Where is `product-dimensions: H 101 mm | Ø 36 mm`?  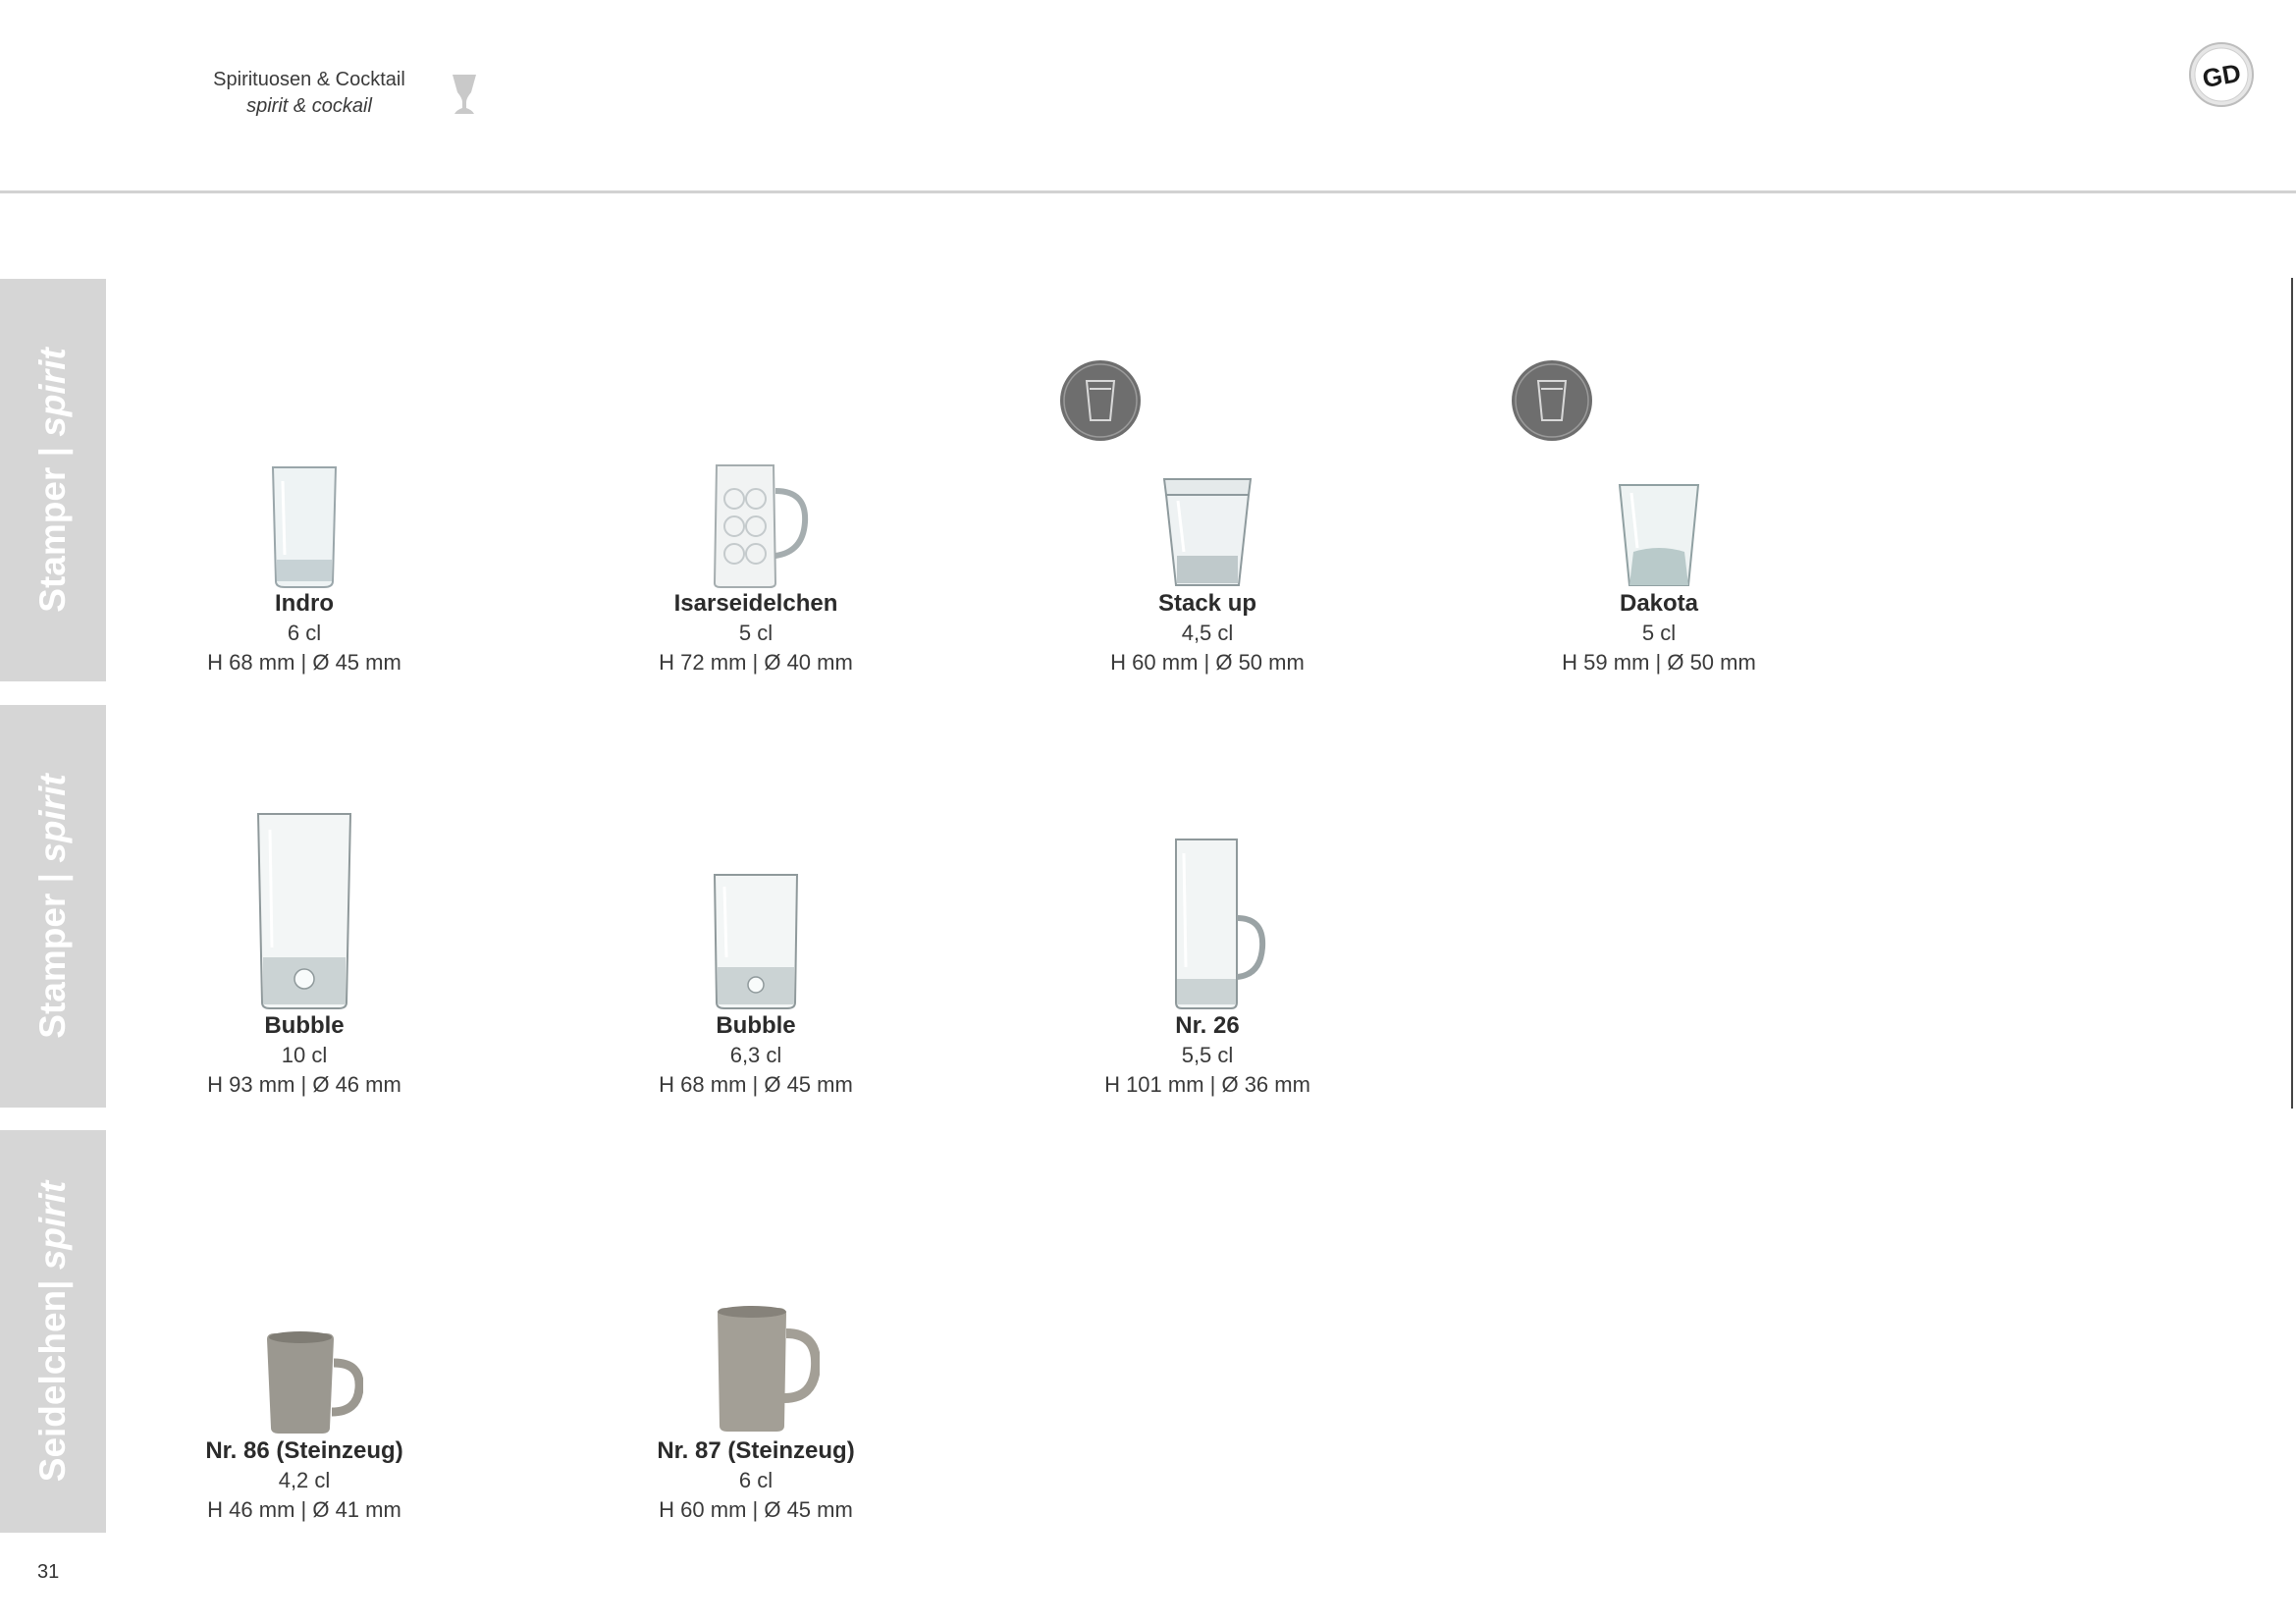
product-dimensions: H 101 mm | Ø 36 mm is located at coordinates (1207, 1084).